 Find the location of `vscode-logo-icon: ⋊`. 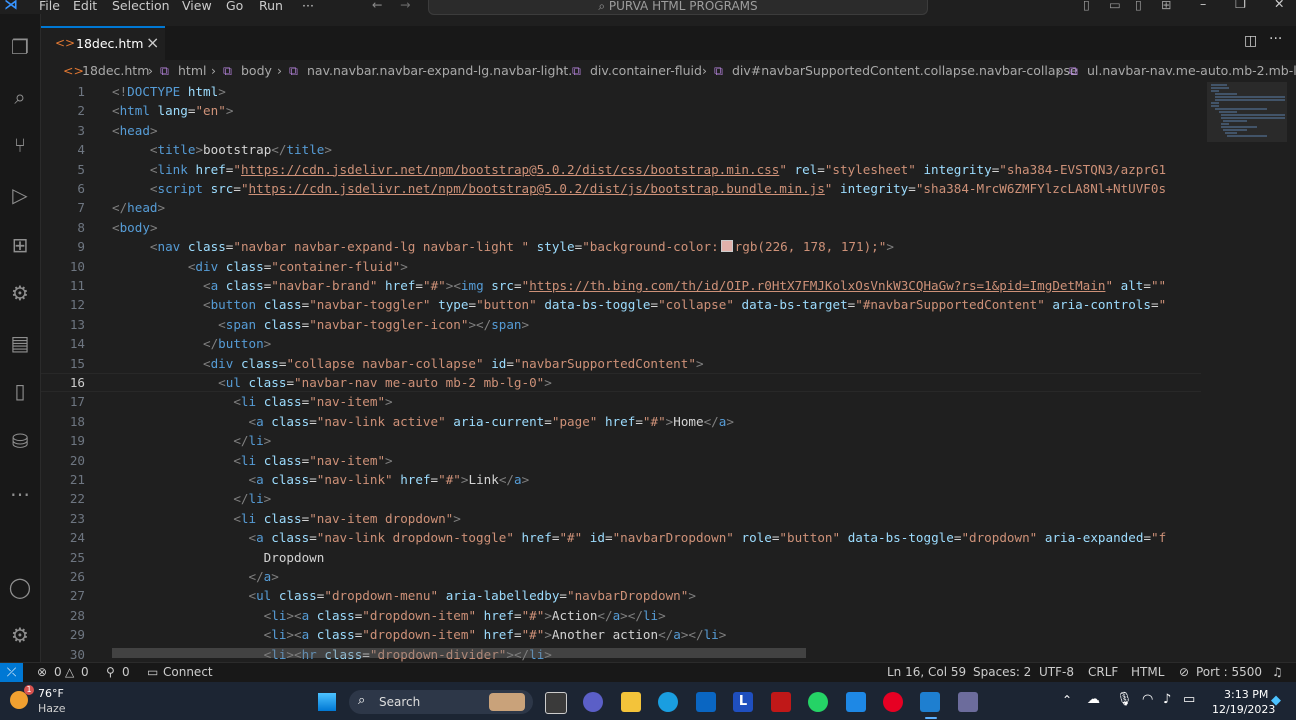

vscode-logo-icon: ⋊ is located at coordinates (12, 6).